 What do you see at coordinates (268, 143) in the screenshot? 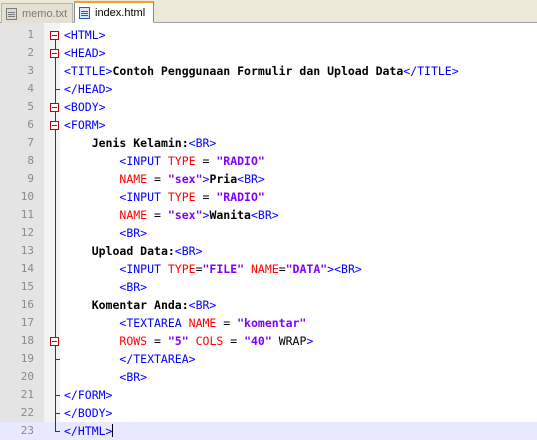
I see `code-line: 7 Jenis Kelamin:<BR>` at bounding box center [268, 143].